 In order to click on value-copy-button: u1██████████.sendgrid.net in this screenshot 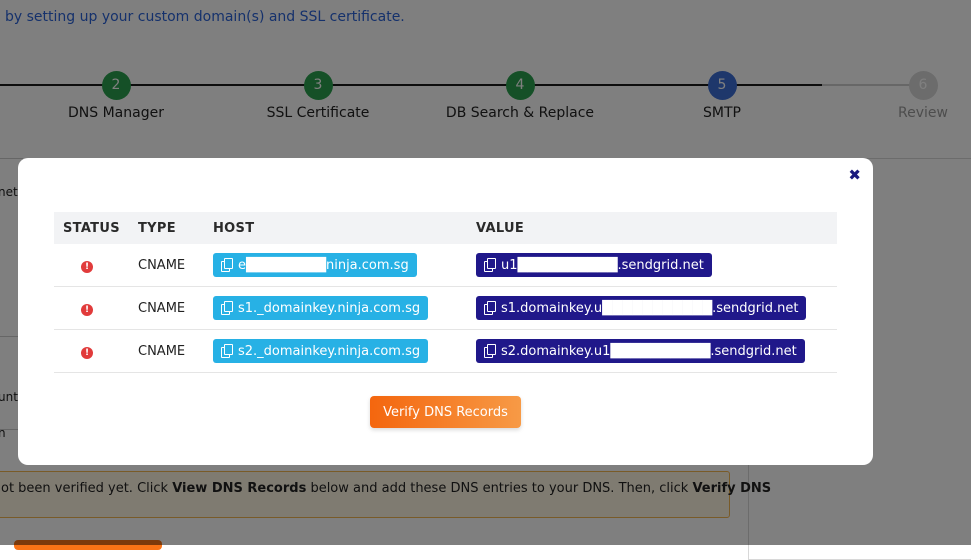, I will do `click(594, 265)`.